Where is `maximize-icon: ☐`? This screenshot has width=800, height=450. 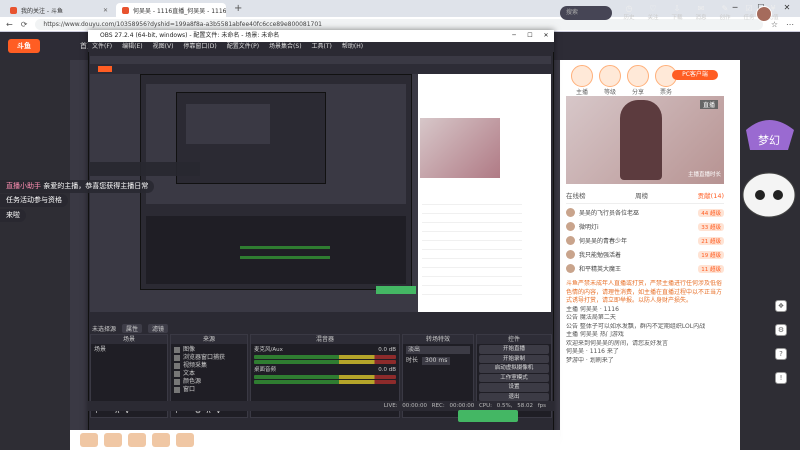
maximize-icon: ☐ is located at coordinates (530, 36).